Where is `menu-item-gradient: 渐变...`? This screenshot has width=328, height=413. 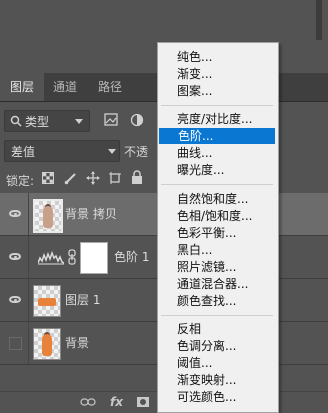
menu-item-gradient: 渐变... is located at coordinates (217, 74).